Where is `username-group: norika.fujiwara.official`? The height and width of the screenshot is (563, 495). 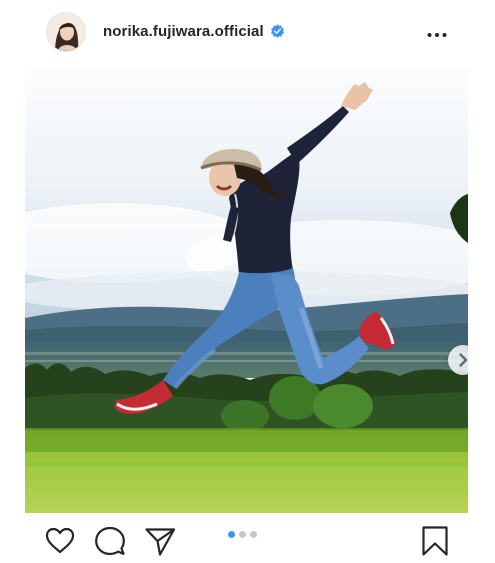 username-group: norika.fujiwara.official is located at coordinates (194, 31).